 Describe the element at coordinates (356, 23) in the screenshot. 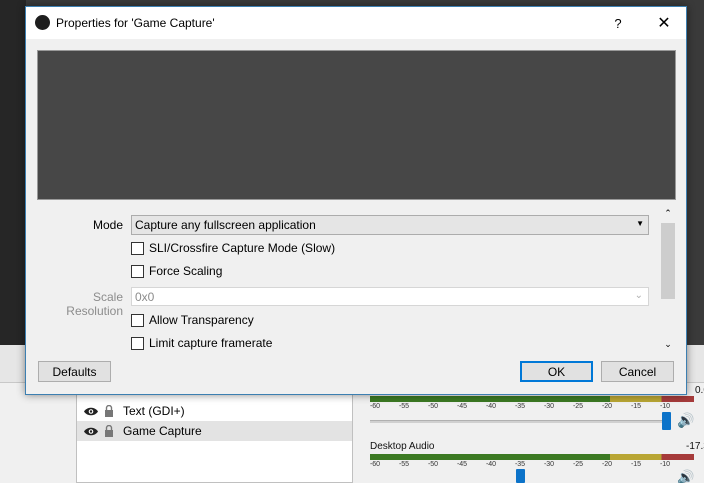

I see `dialog-titlebar: Properties for 'Game Capture' ? ✕` at that location.